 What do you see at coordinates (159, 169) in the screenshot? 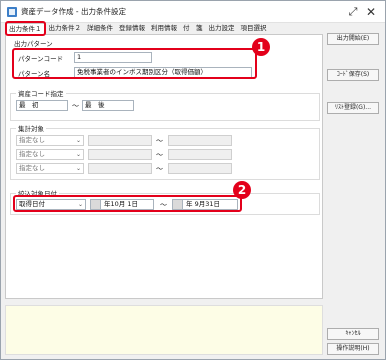
I see `aggregation-tilde-3: ～` at bounding box center [159, 169].